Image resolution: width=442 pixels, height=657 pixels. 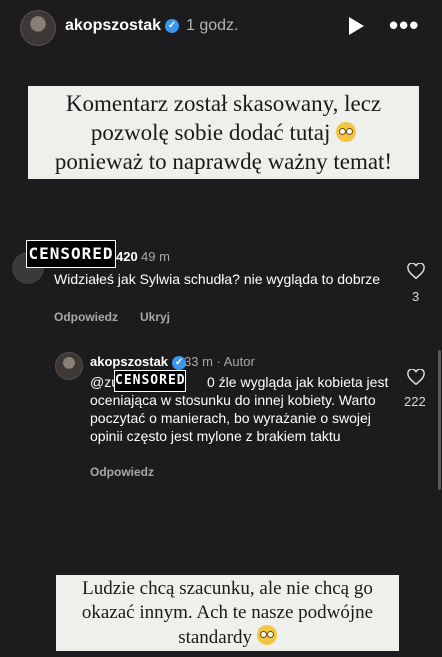 I want to click on comment-time: 49 m, so click(x=155, y=256).